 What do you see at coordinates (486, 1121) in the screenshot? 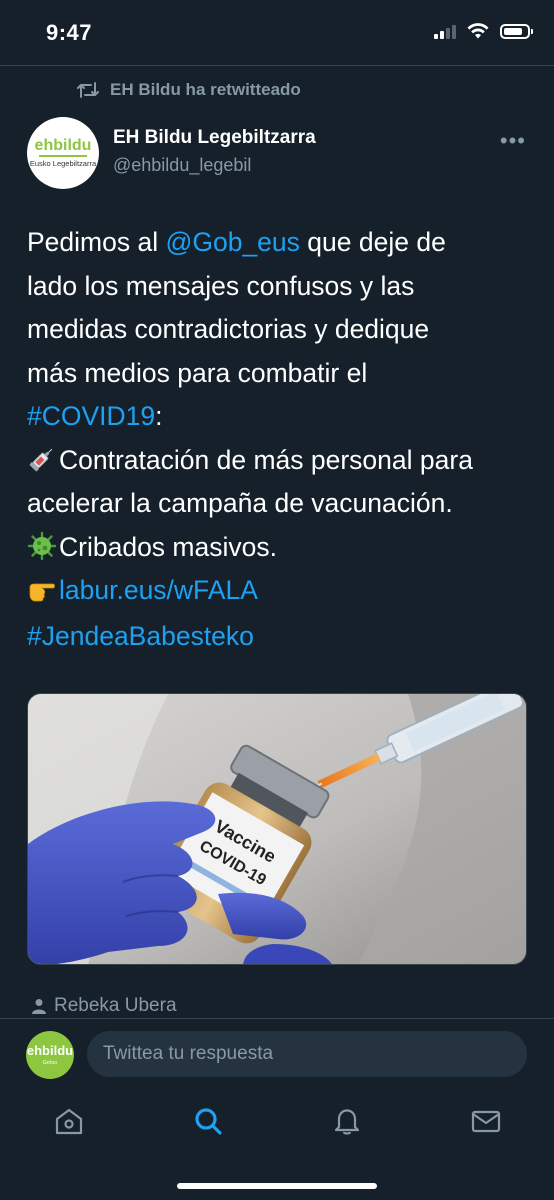
I see `messages-envelope-icon` at bounding box center [486, 1121].